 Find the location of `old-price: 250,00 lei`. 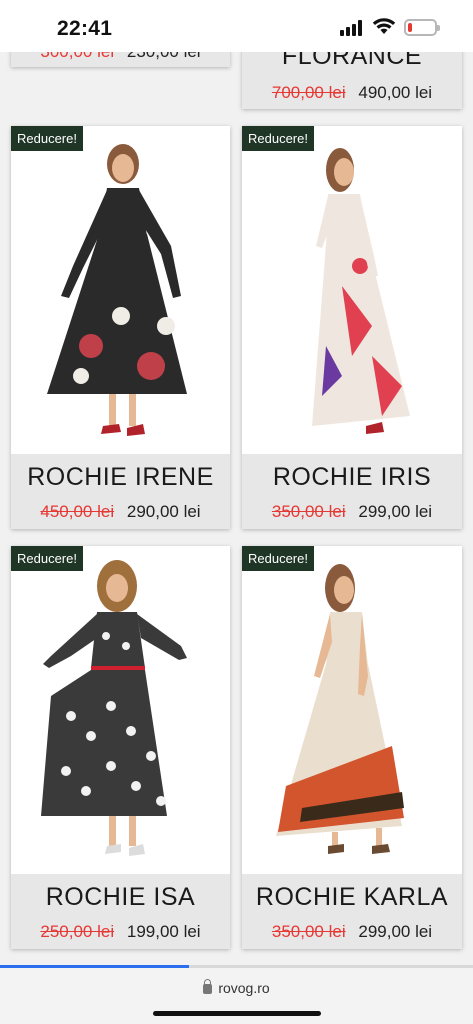

old-price: 250,00 lei is located at coordinates (77, 931).